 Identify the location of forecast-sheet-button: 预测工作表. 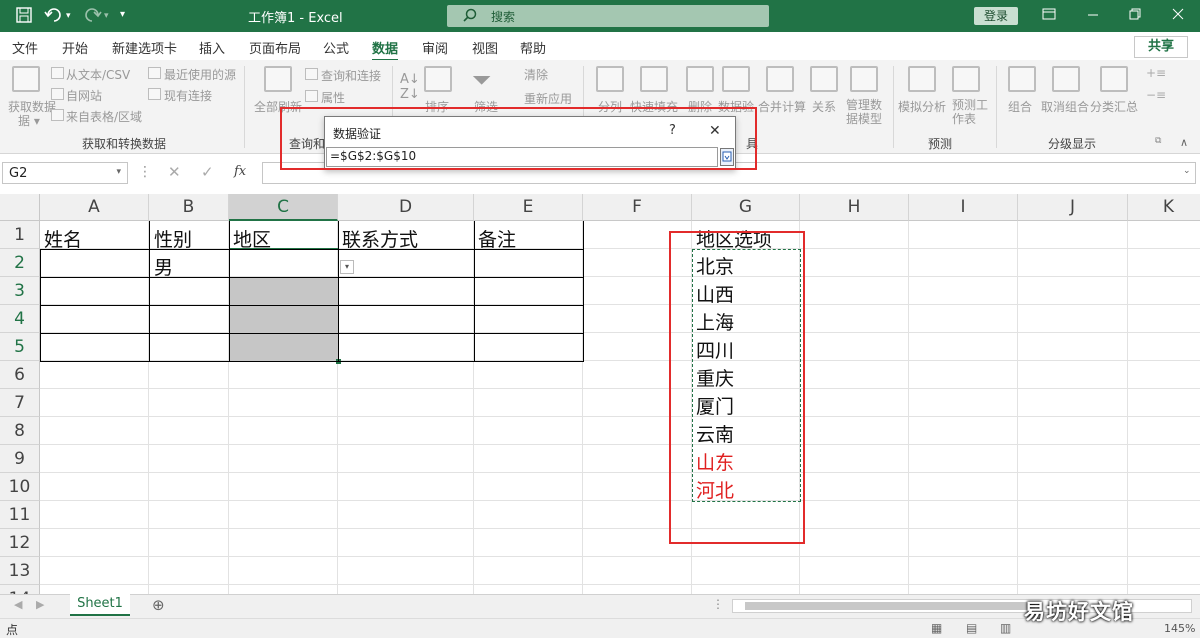
(970, 112).